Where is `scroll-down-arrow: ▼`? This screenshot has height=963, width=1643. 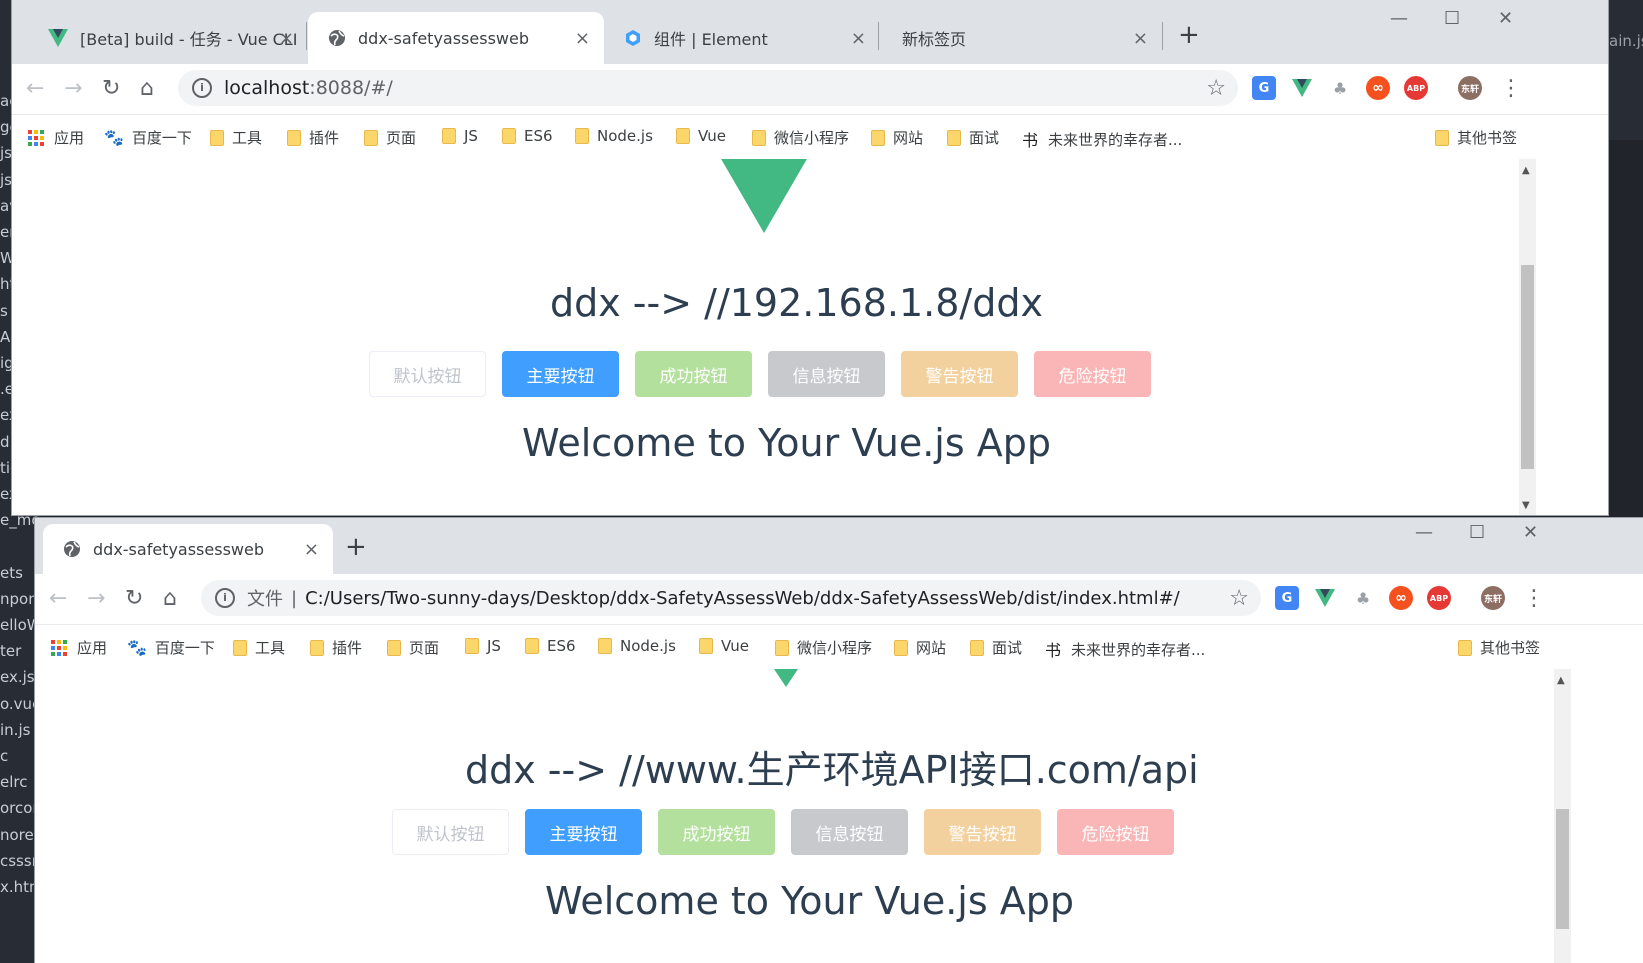
scroll-down-arrow: ▼ is located at coordinates (1526, 505).